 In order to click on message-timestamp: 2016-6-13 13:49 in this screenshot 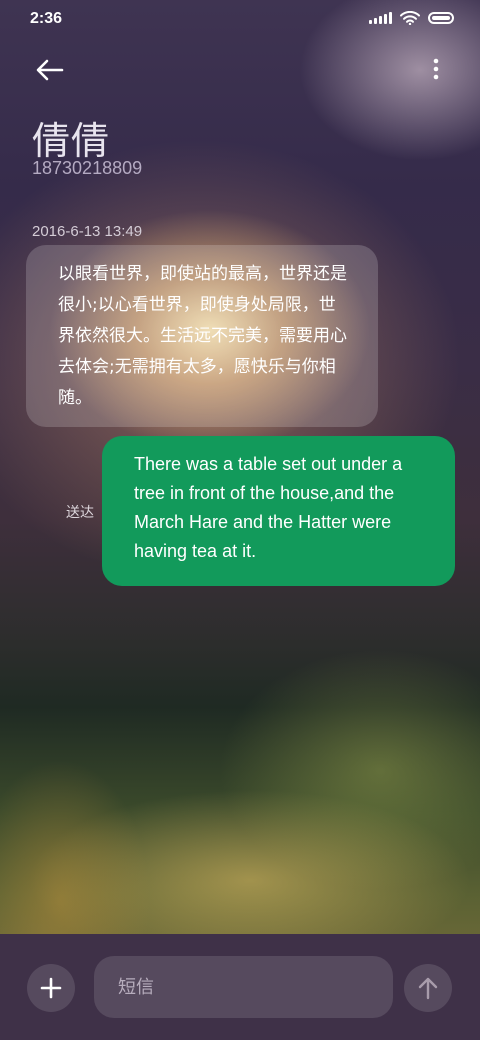, I will do `click(87, 231)`.